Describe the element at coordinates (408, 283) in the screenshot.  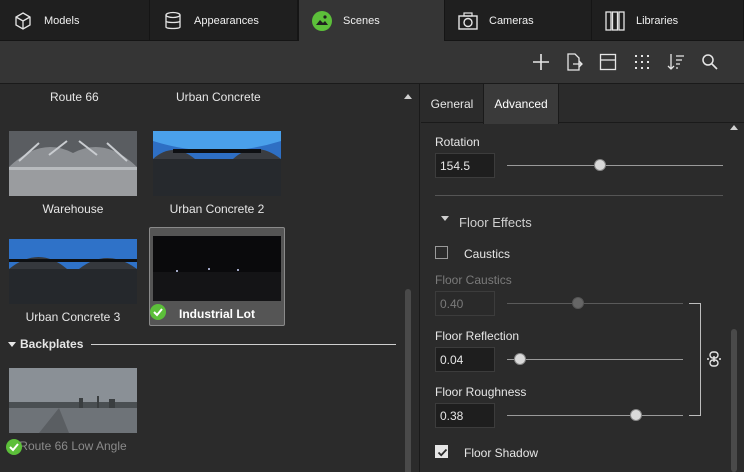
I see `left-scrollbar` at that location.